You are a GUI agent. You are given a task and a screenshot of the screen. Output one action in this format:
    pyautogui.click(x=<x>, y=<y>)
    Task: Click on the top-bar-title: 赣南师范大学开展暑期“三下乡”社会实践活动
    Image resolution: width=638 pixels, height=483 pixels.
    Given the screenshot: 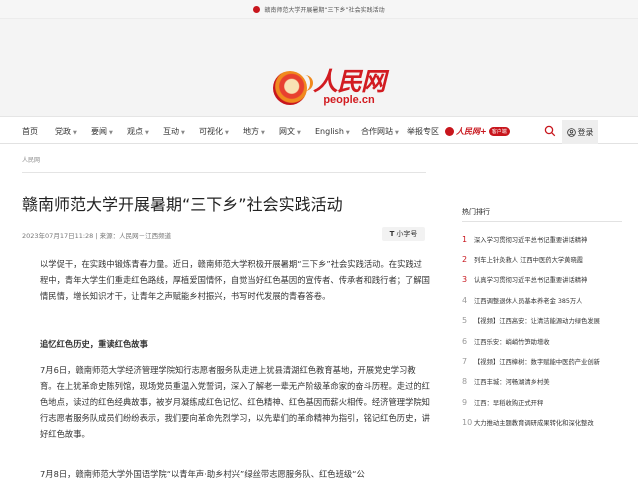 What is the action you would take?
    pyautogui.click(x=324, y=10)
    